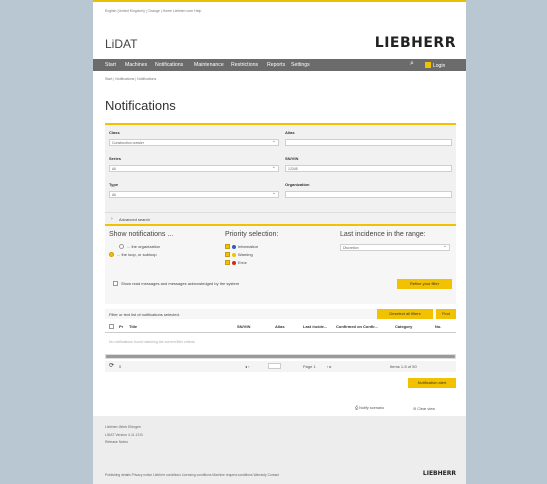  Describe the element at coordinates (243, 326) in the screenshot. I see `col-snvin: SN/VIN` at that location.